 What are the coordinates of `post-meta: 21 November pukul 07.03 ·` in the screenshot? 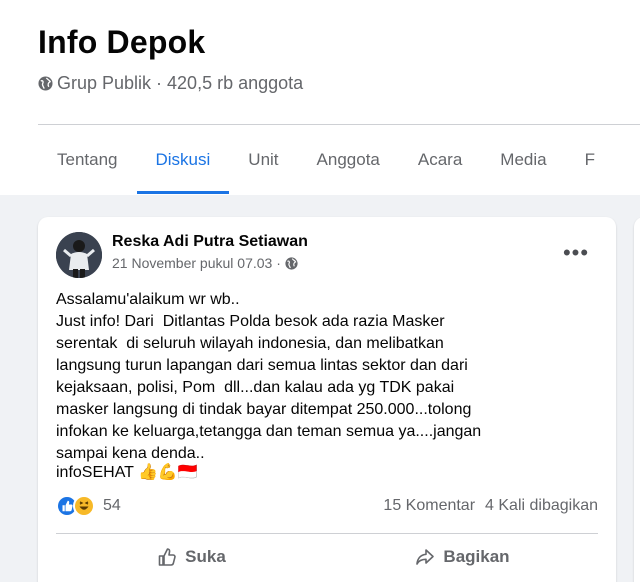 It's located at (205, 263).